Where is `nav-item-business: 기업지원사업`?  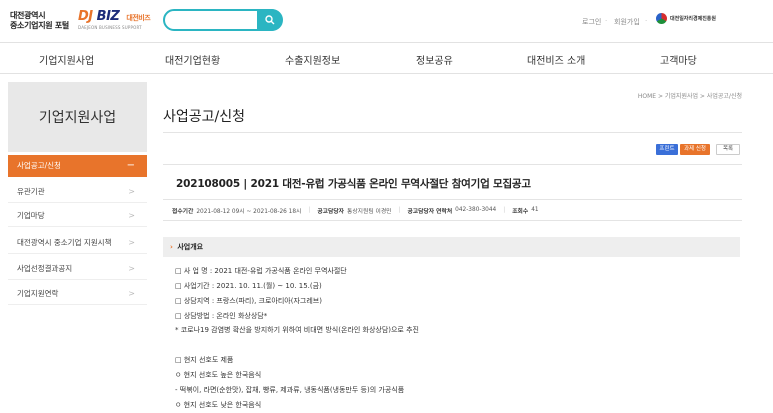 nav-item-business: 기업지원사업 is located at coordinates (66, 59).